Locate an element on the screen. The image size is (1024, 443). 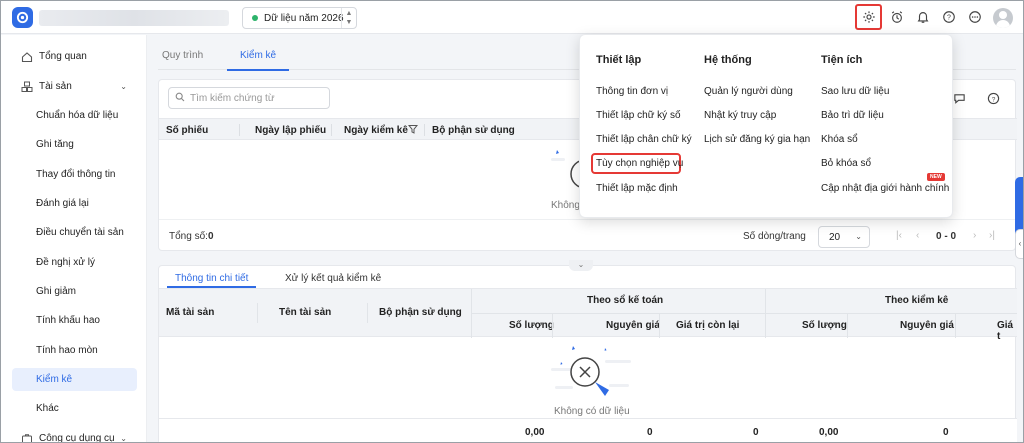
next-page-icon: › is located at coordinates (974, 235).